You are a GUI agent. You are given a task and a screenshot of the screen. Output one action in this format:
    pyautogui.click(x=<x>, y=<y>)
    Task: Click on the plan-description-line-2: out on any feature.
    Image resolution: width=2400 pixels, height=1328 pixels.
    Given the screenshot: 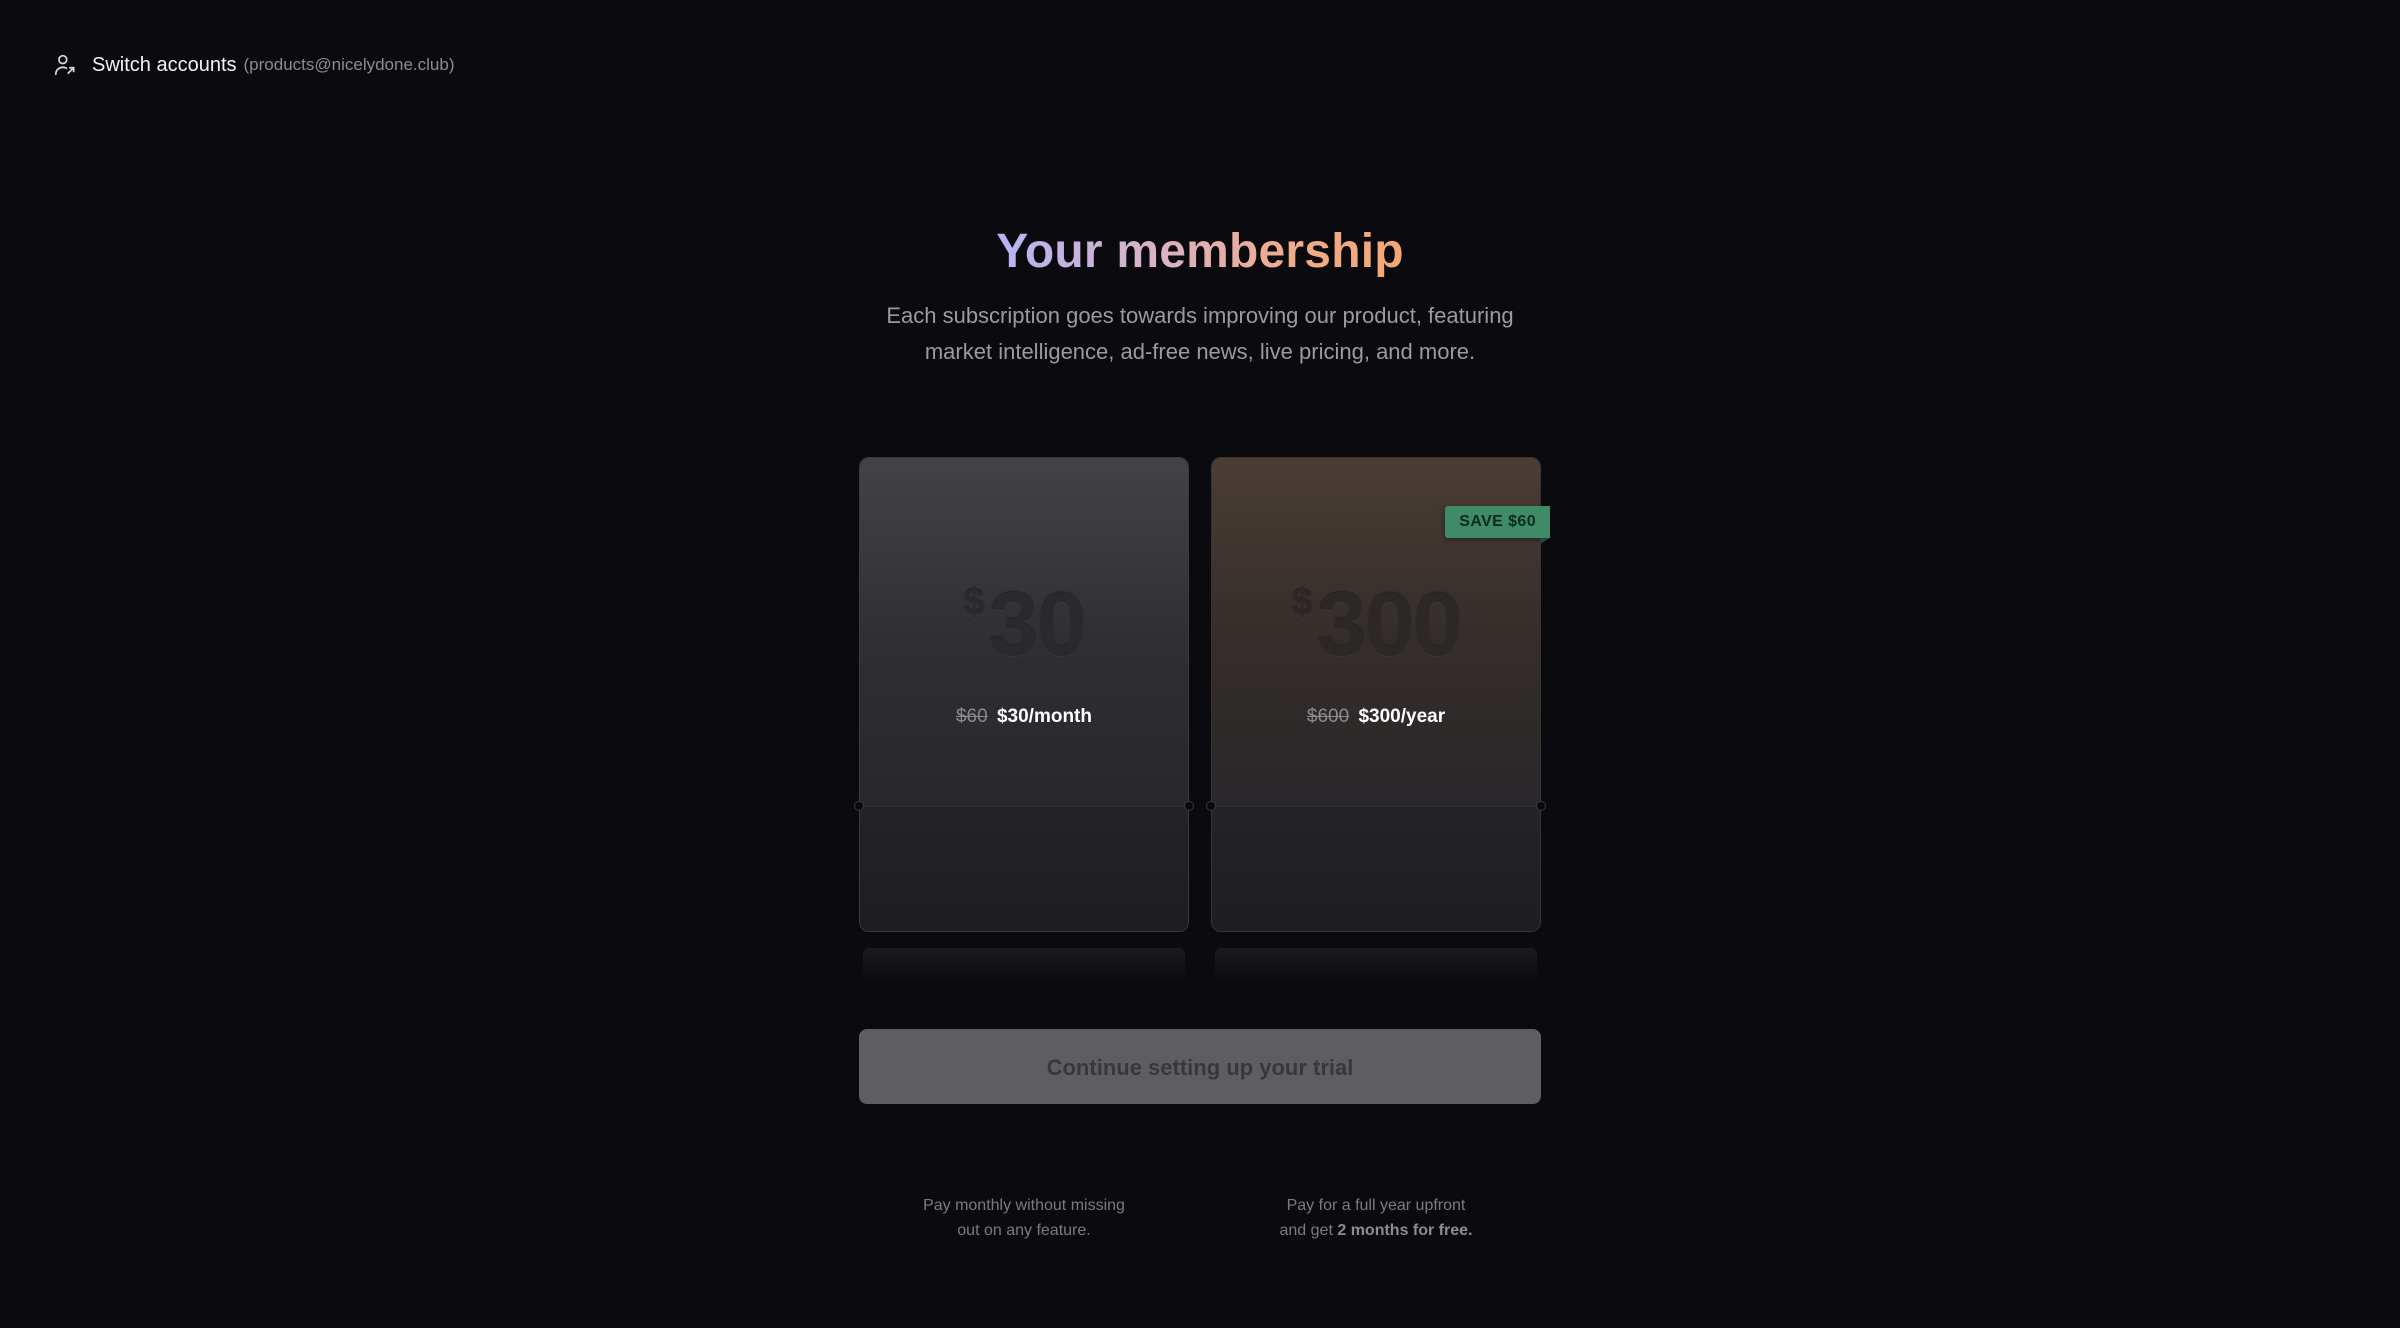 What is the action you would take?
    pyautogui.click(x=1024, y=1230)
    